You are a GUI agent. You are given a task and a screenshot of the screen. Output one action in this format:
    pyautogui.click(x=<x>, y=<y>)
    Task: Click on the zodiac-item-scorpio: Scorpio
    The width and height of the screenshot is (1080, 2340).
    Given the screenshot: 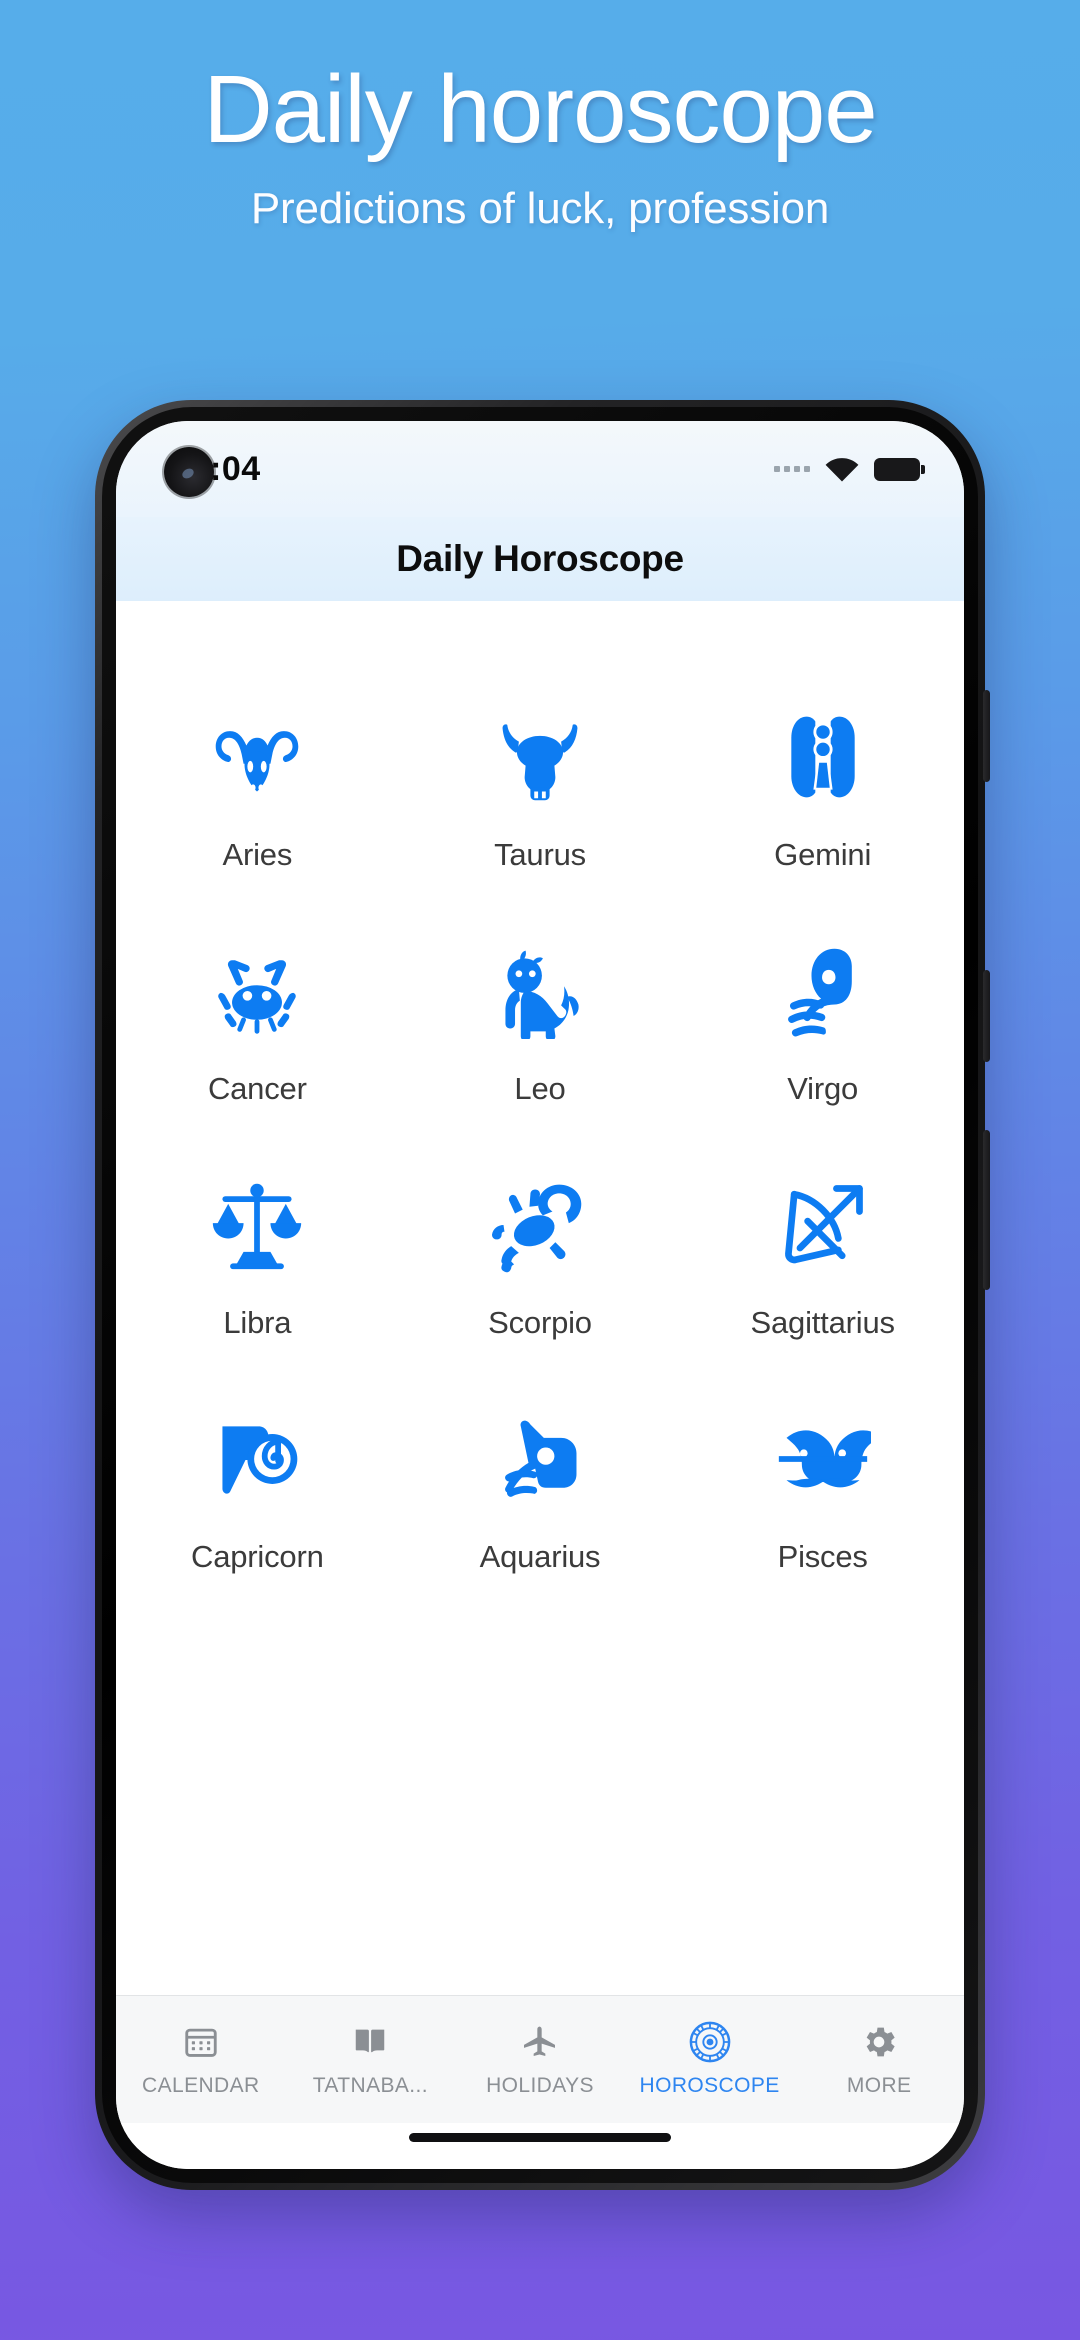 What is the action you would take?
    pyautogui.click(x=540, y=1253)
    